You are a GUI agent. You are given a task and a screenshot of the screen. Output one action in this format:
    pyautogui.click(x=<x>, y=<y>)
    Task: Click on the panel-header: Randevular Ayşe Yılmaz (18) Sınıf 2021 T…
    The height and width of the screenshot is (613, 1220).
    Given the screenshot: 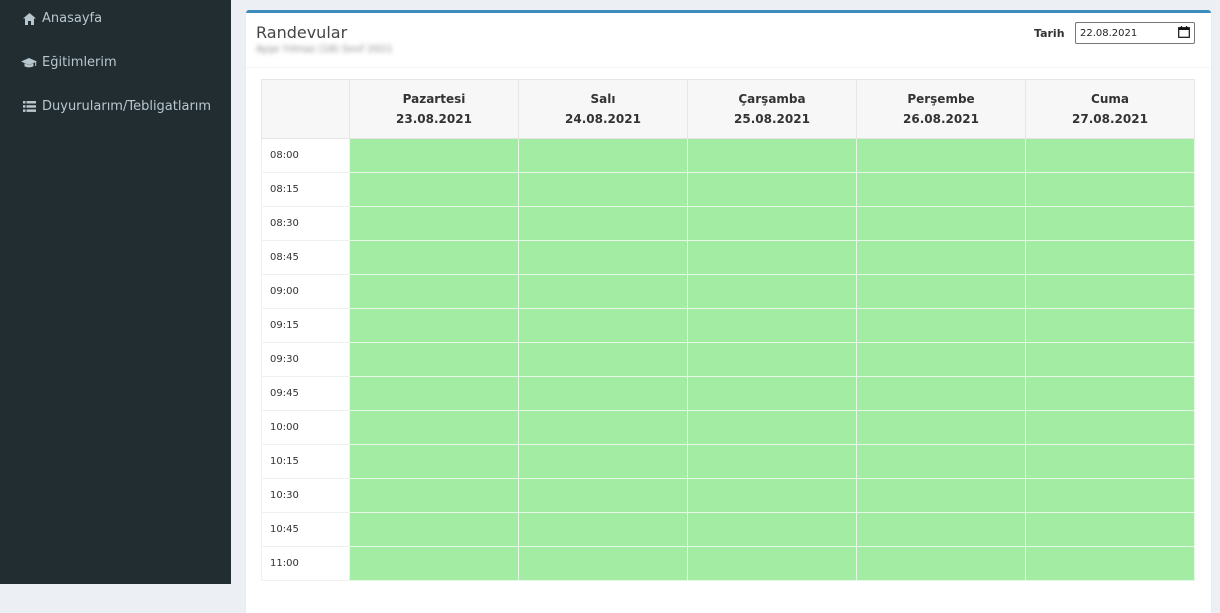 What is the action you would take?
    pyautogui.click(x=728, y=40)
    